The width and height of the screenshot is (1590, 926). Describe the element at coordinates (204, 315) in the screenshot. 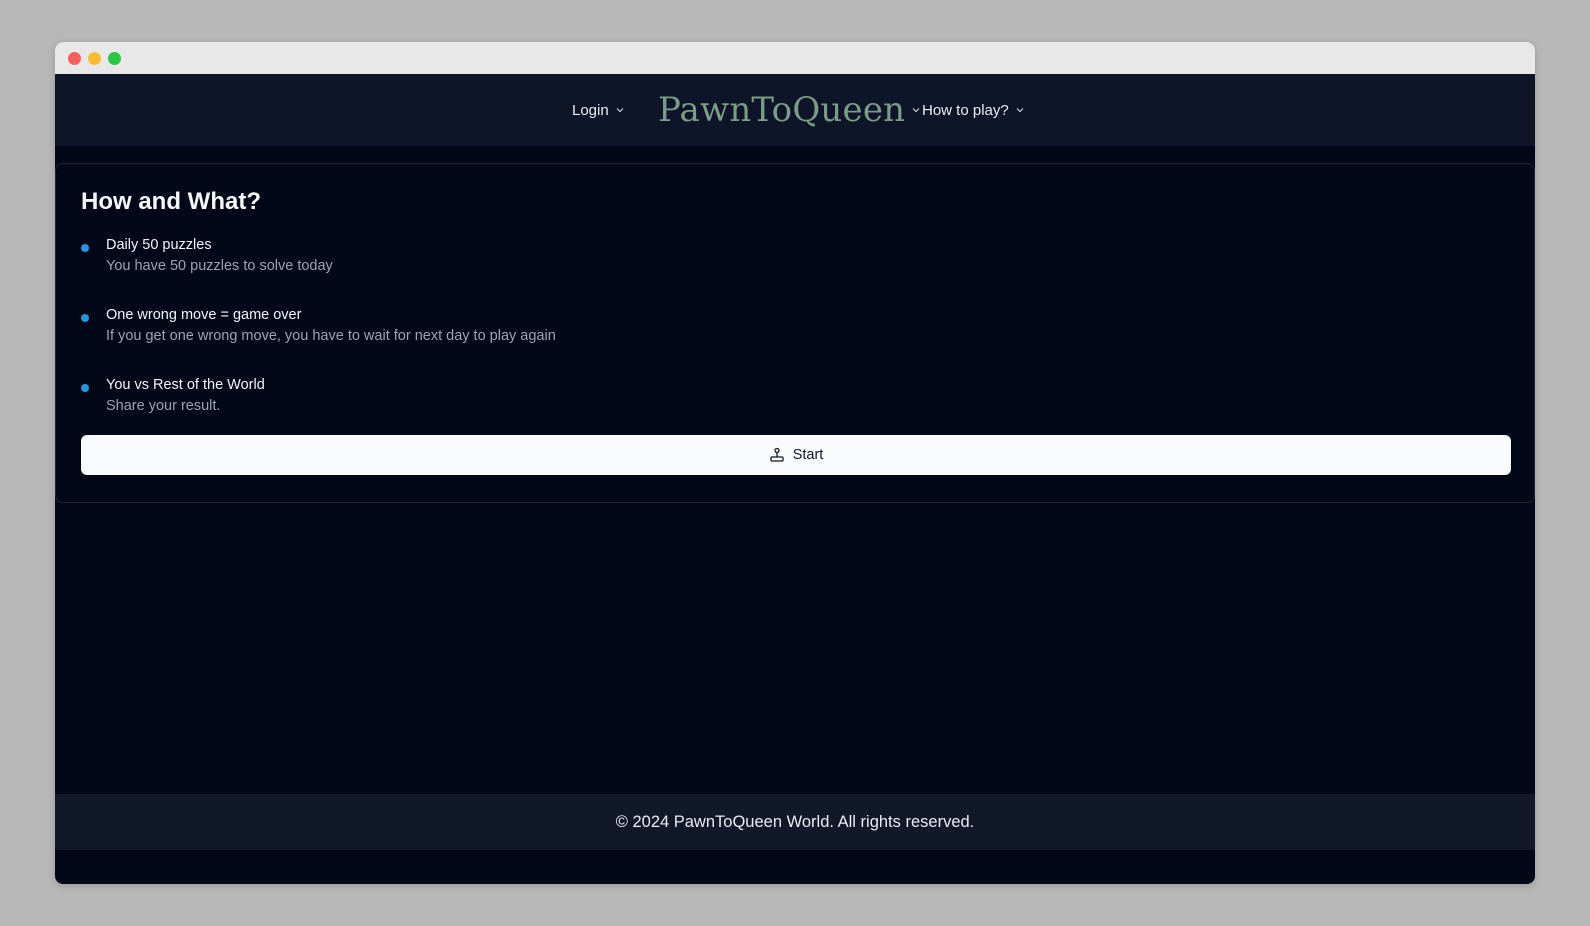

I see `feature-title: One wrong move = game over` at that location.